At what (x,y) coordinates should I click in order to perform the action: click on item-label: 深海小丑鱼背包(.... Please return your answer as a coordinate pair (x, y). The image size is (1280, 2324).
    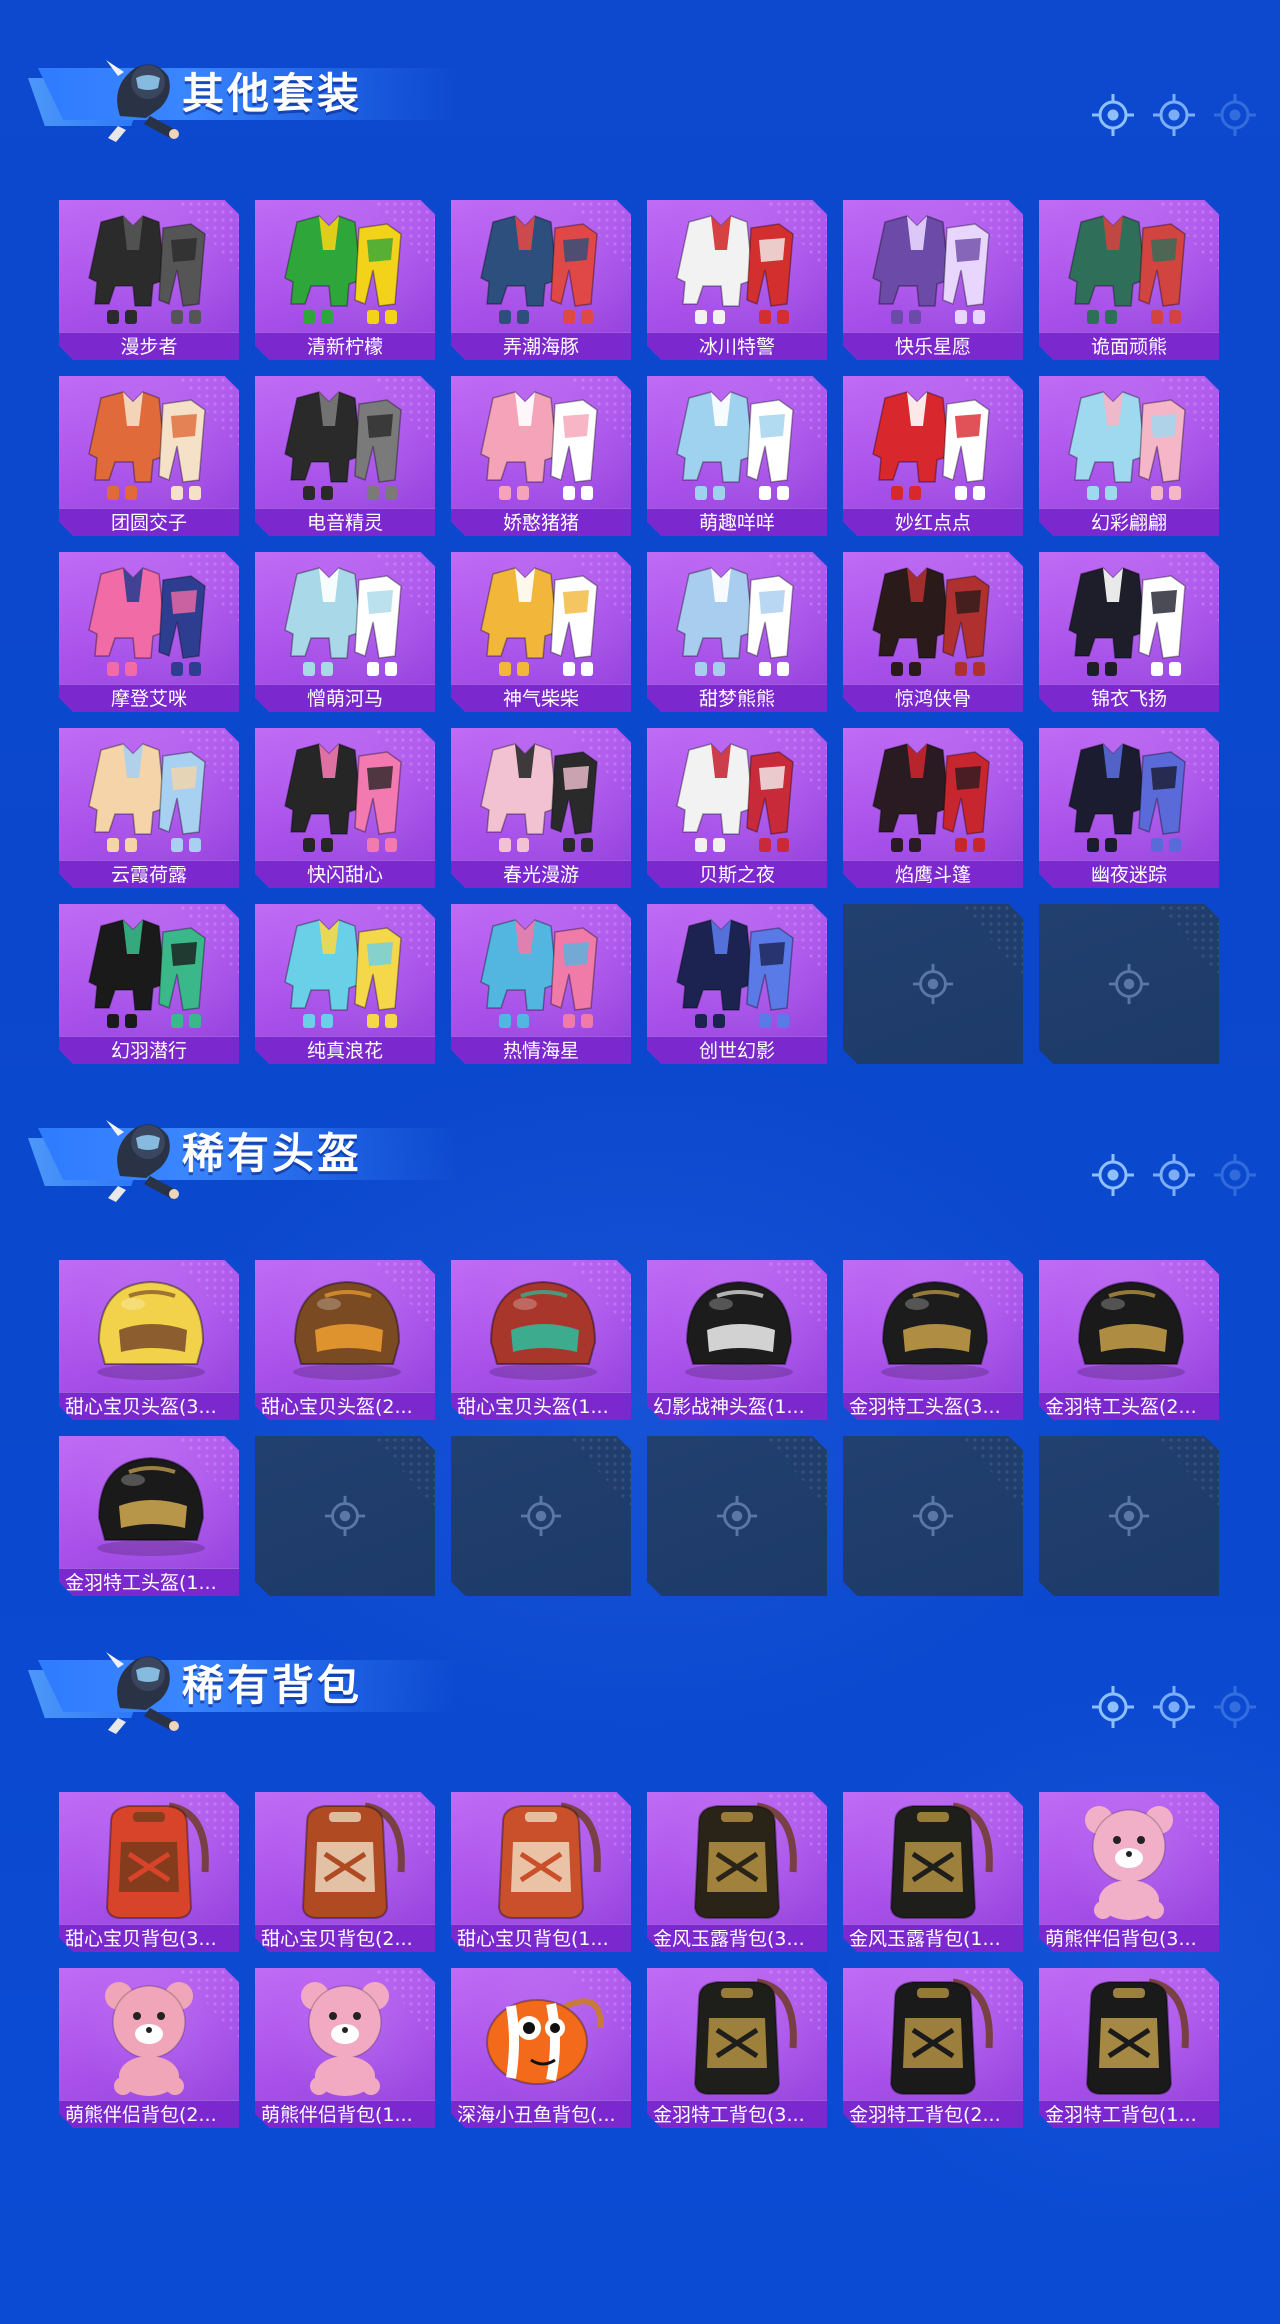
    Looking at the image, I should click on (541, 2114).